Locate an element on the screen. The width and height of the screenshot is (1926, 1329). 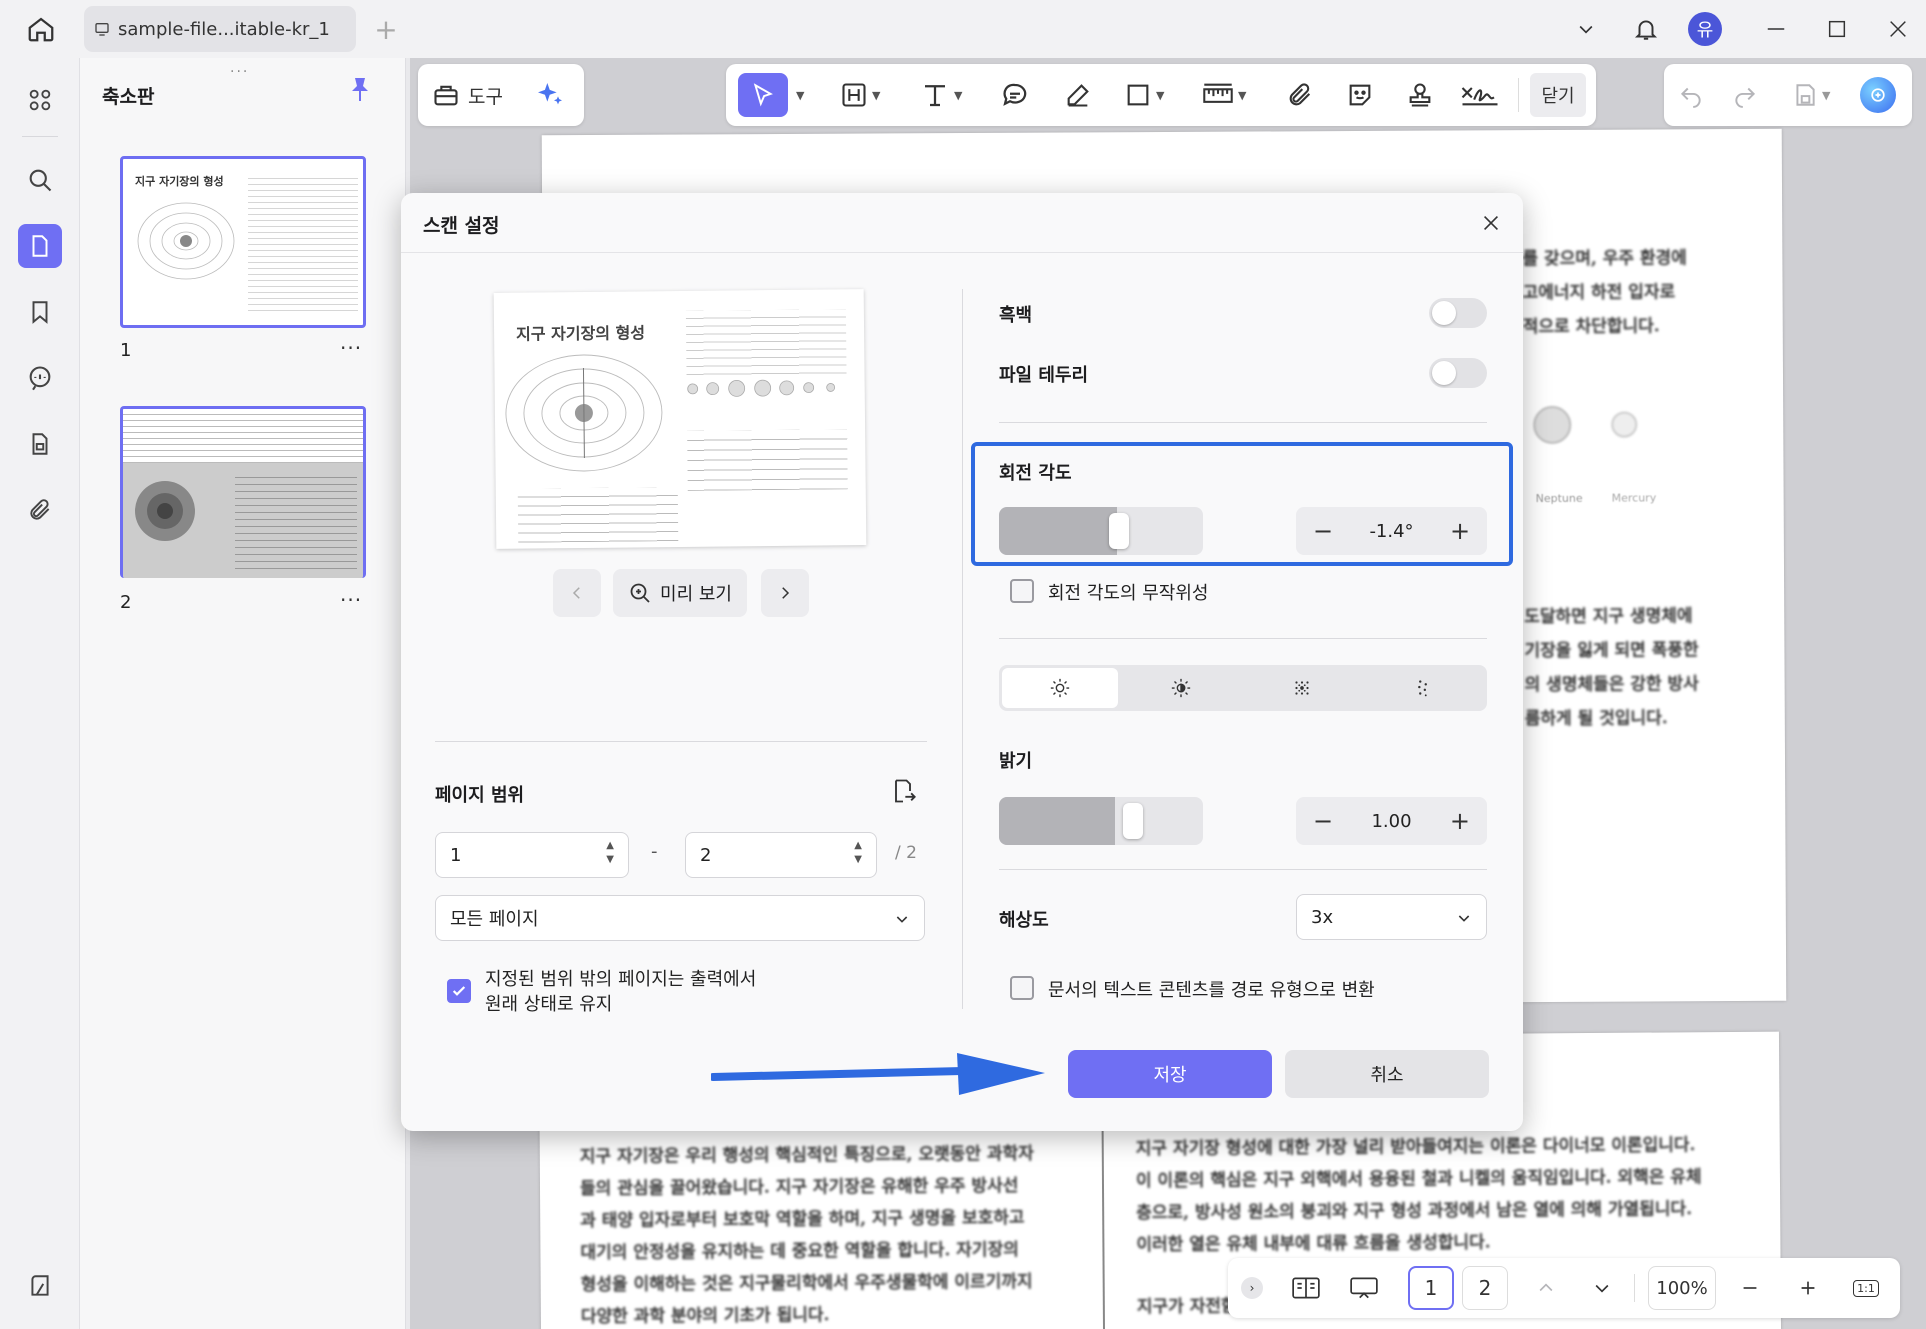
document-scan-icon is located at coordinates (40, 444).